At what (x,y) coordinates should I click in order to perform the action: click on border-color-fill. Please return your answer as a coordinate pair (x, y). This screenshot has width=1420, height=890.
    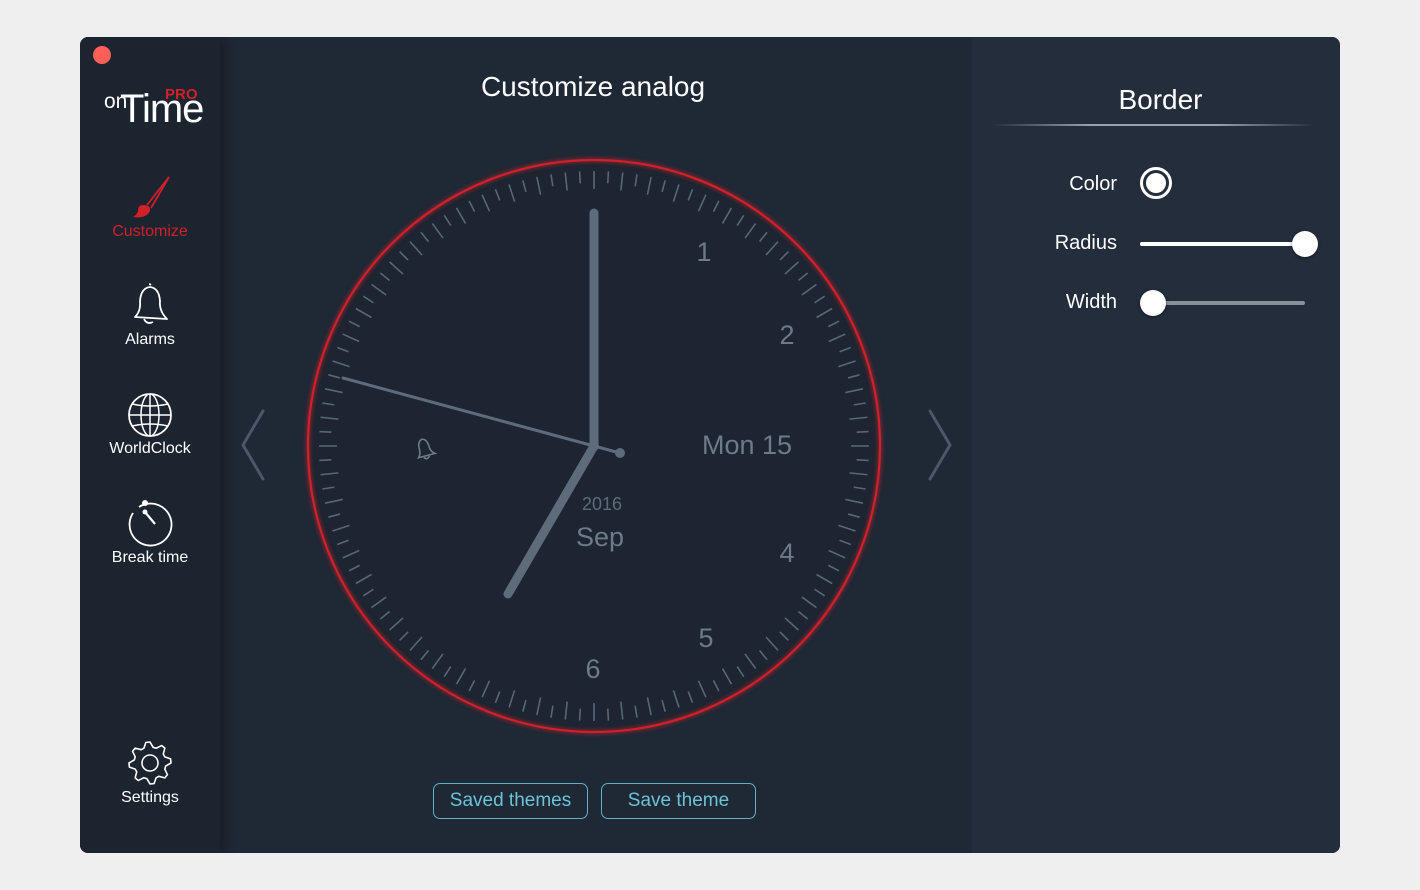
    Looking at the image, I should click on (1156, 183).